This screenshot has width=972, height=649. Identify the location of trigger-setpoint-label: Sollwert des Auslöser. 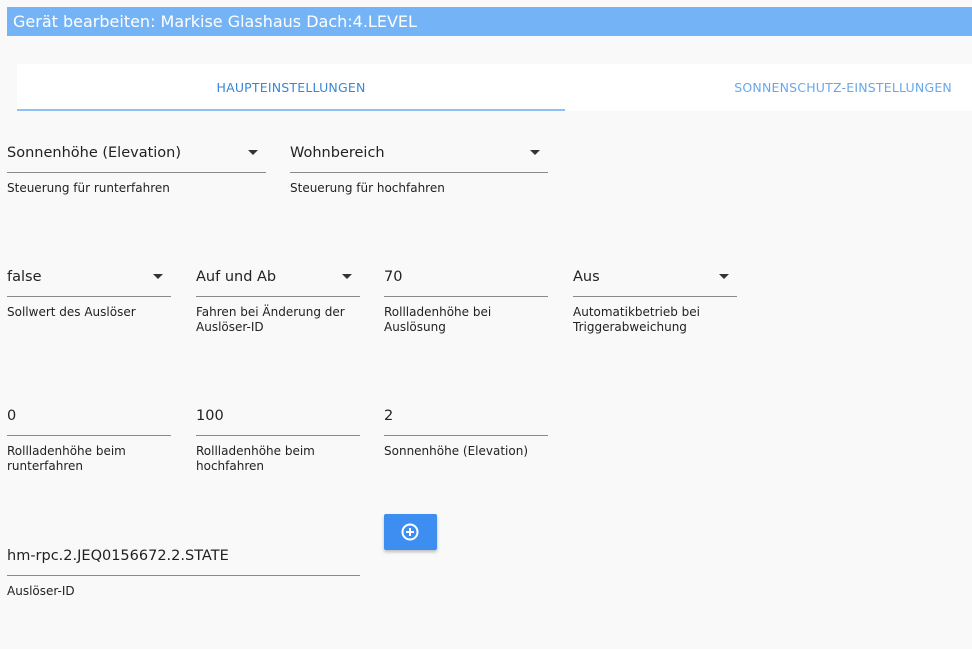
(71, 312).